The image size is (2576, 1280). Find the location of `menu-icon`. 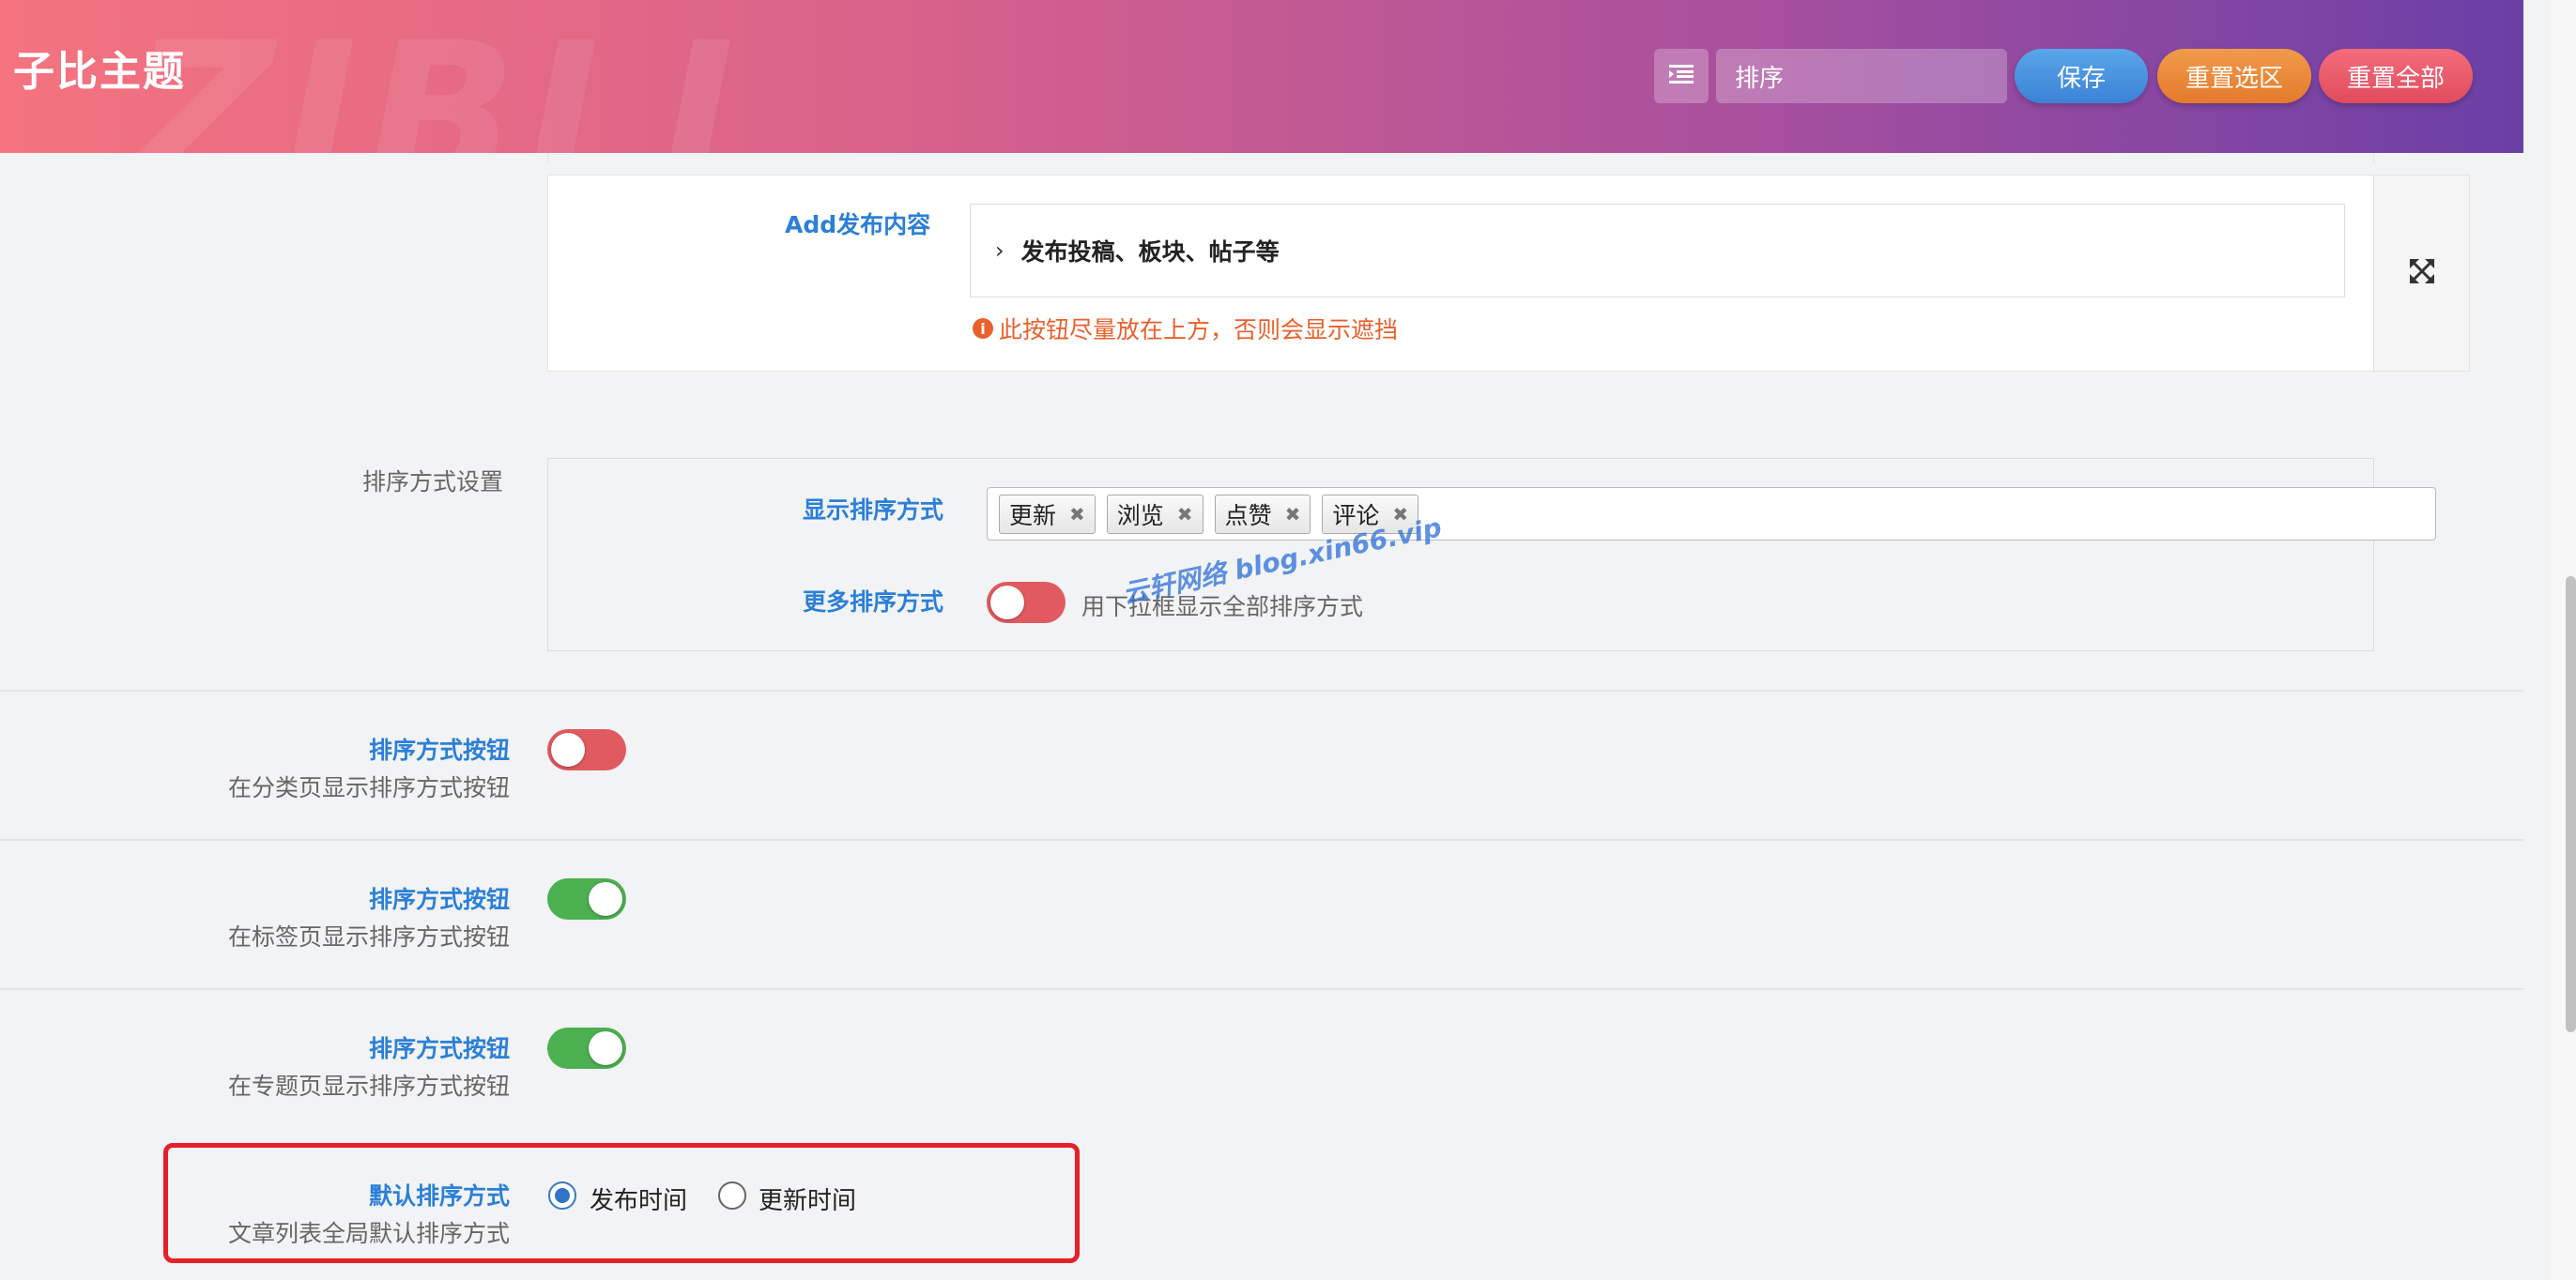

menu-icon is located at coordinates (1682, 76).